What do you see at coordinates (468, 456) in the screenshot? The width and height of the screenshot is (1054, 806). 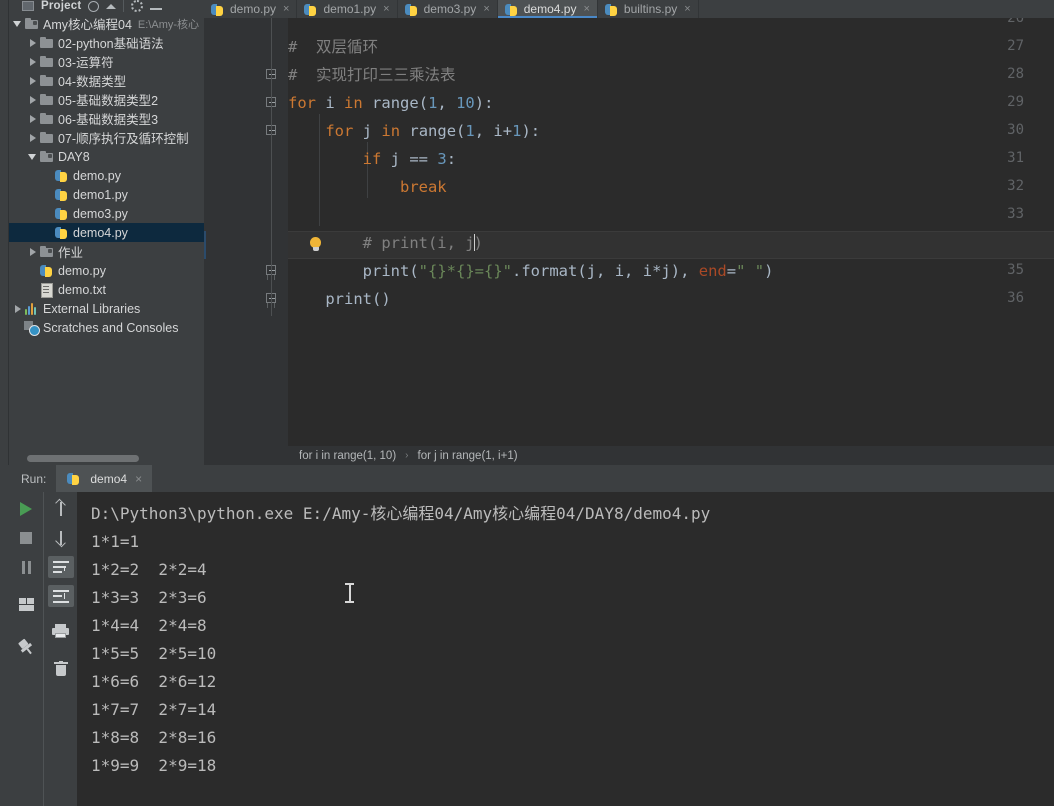 I see `breadcrumb-item-1: for j in range(1, i+1)` at bounding box center [468, 456].